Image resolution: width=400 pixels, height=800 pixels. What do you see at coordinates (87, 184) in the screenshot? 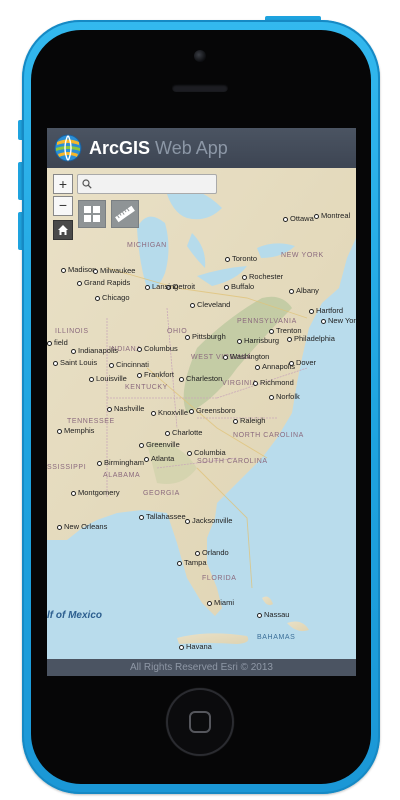
I see `search-icon` at bounding box center [87, 184].